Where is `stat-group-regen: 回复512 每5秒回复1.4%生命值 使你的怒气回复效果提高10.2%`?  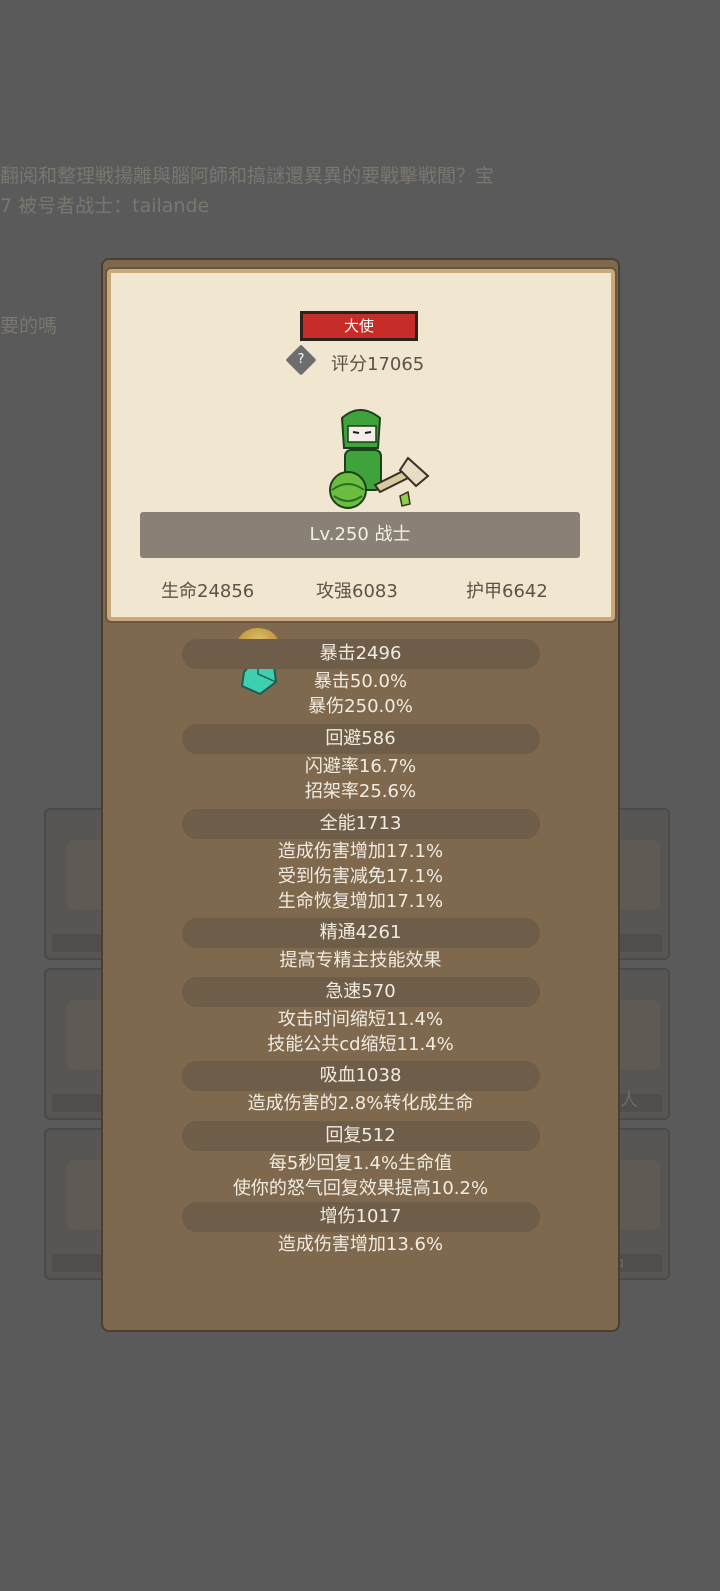
stat-group-regen: 回复512 每5秒回复1.4%生命值 使你的怒气回复效果提高10.2% is located at coordinates (360, 1161).